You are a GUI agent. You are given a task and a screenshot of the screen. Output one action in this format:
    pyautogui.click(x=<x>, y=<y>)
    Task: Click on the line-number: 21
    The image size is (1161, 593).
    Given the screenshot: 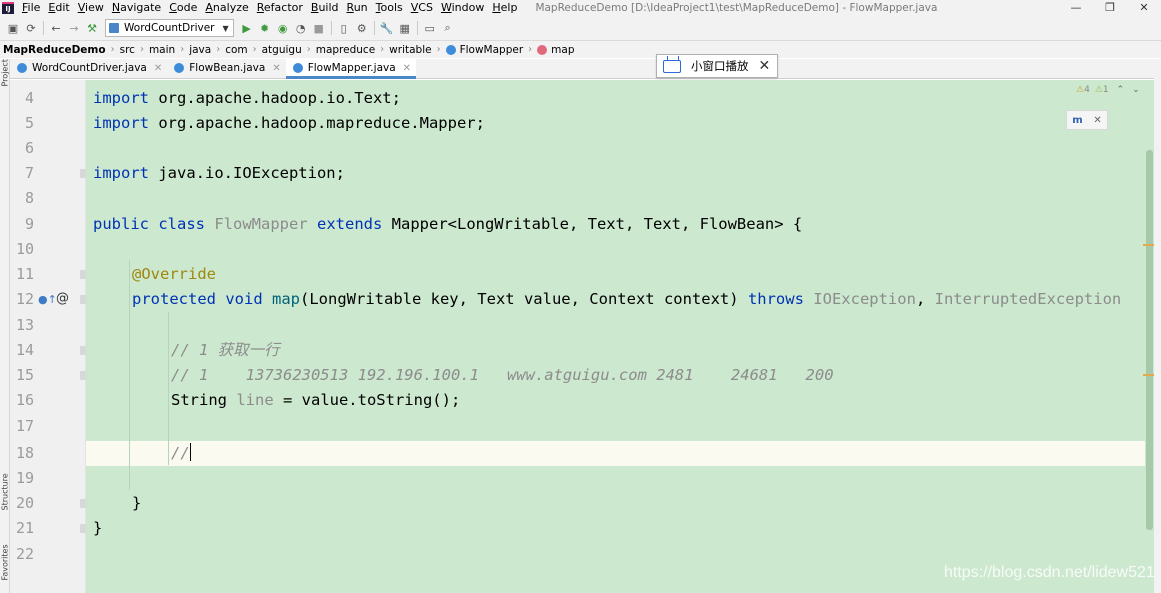 What is the action you would take?
    pyautogui.click(x=24, y=528)
    